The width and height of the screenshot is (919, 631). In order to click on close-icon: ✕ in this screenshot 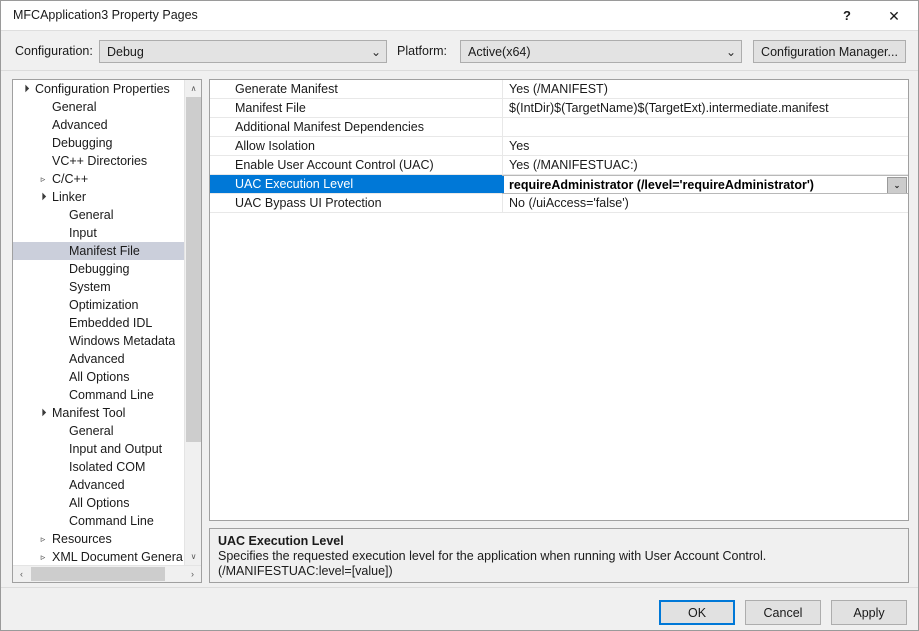, I will do `click(894, 15)`.